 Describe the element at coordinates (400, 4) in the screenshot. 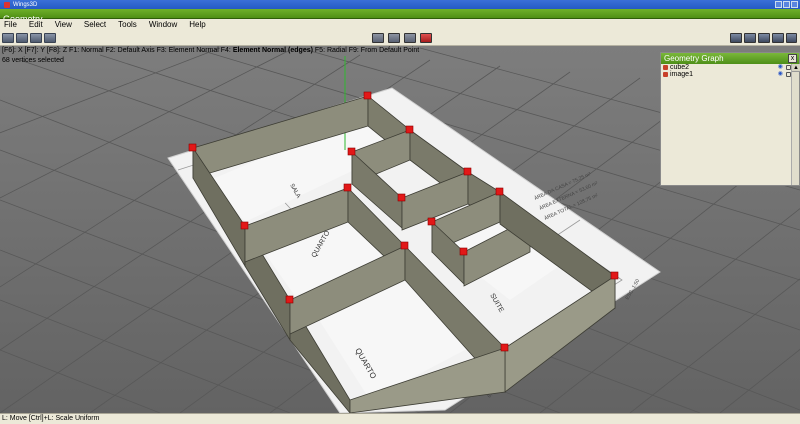

I see `title-bar: Wings3D` at that location.